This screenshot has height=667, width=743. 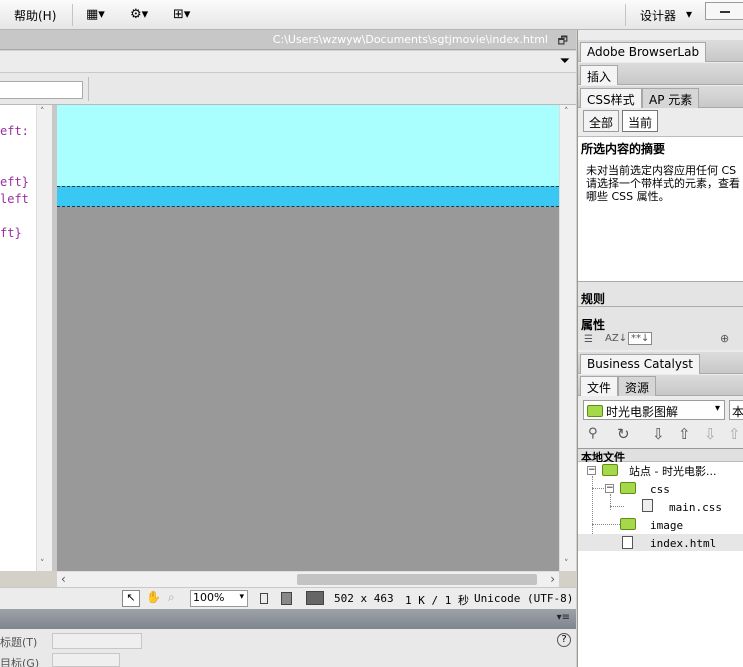 I want to click on view-select-value: 本, so click(x=737, y=412).